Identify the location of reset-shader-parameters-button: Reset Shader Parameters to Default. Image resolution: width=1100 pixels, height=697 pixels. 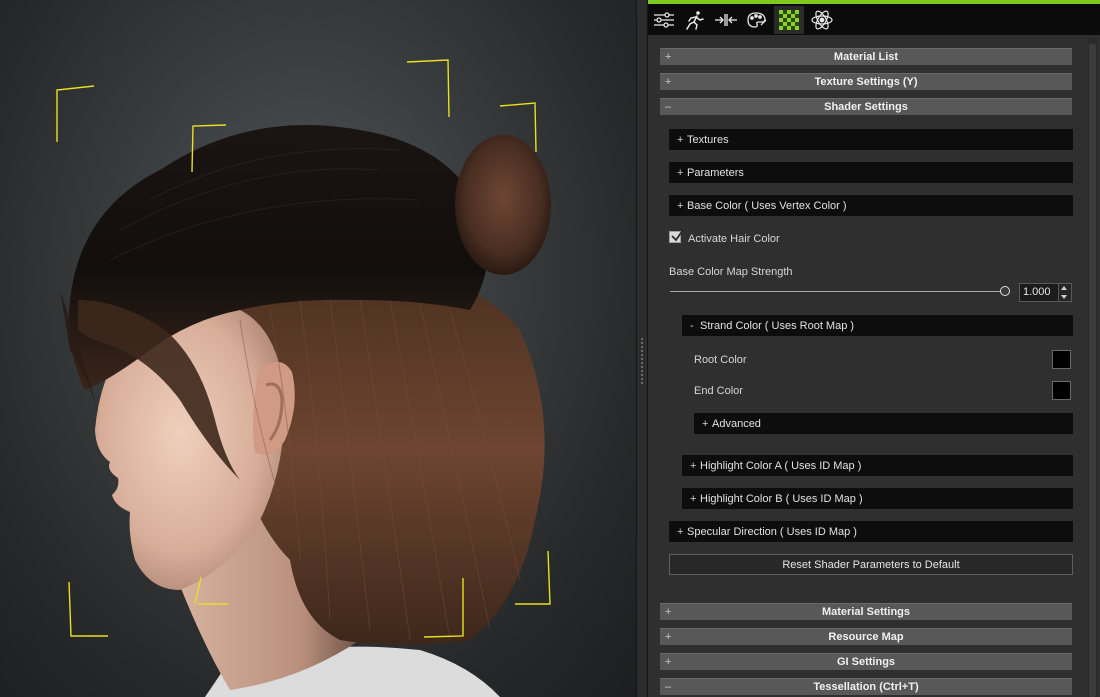
(871, 564).